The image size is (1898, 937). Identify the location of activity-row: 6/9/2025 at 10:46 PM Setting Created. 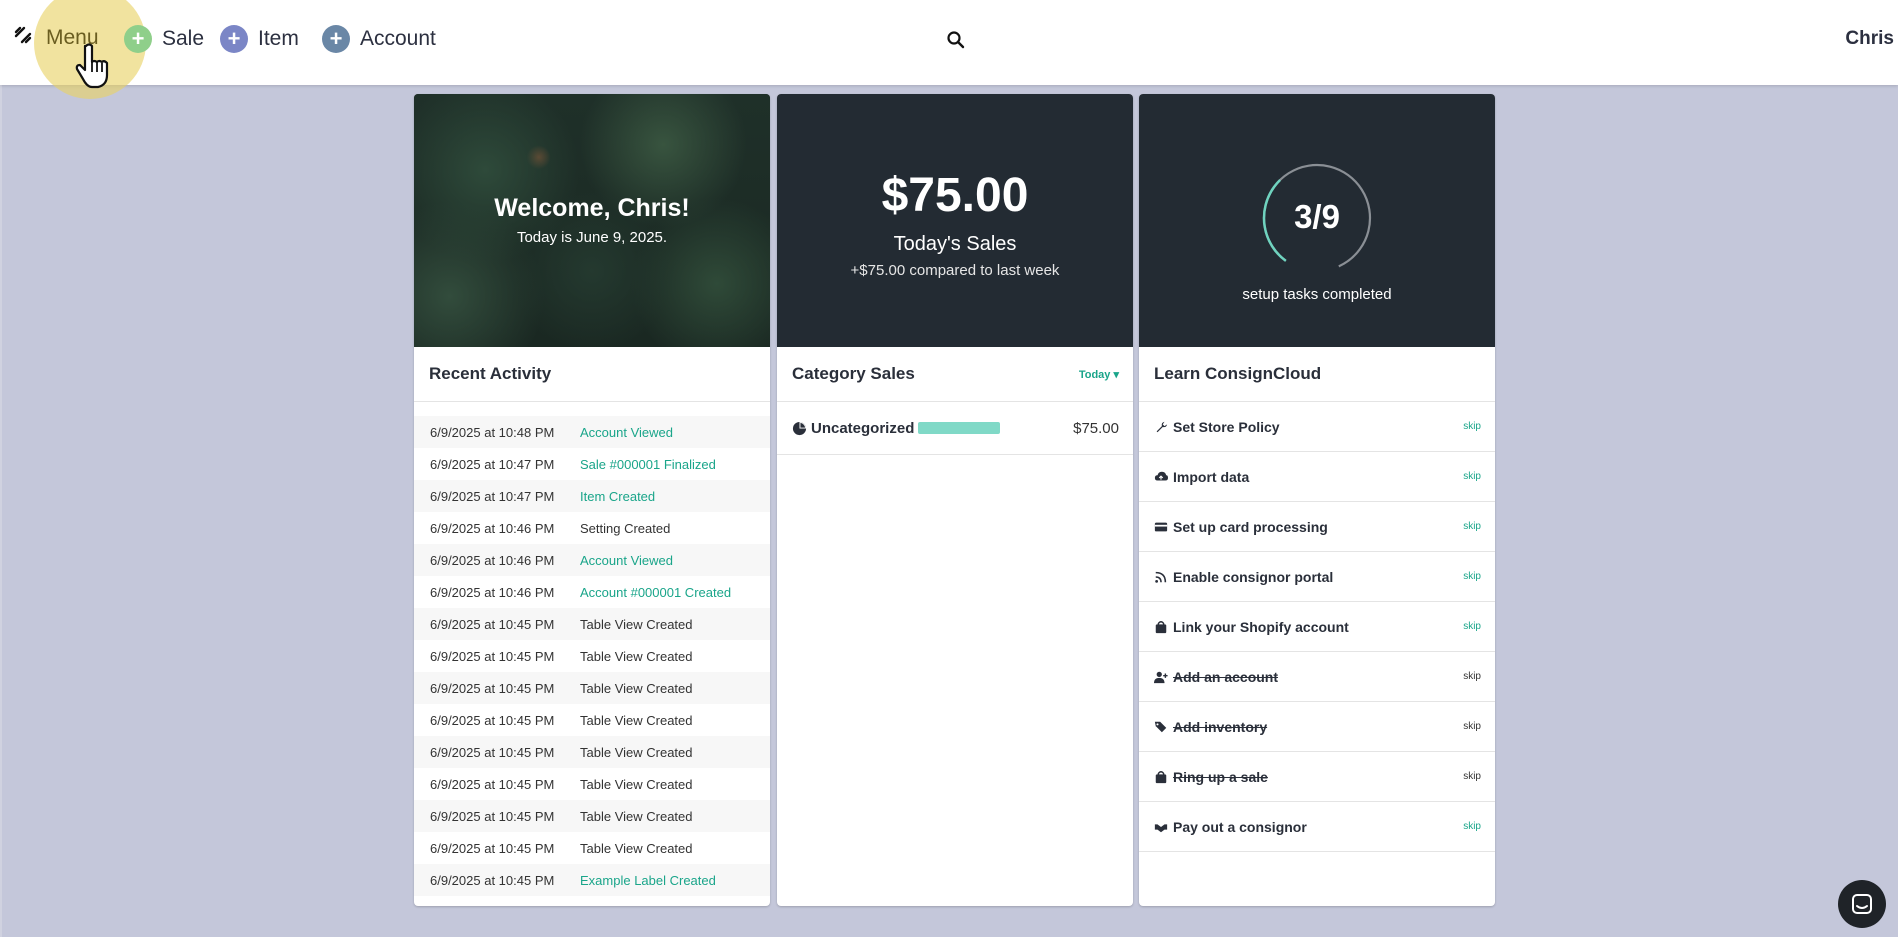
(592, 528).